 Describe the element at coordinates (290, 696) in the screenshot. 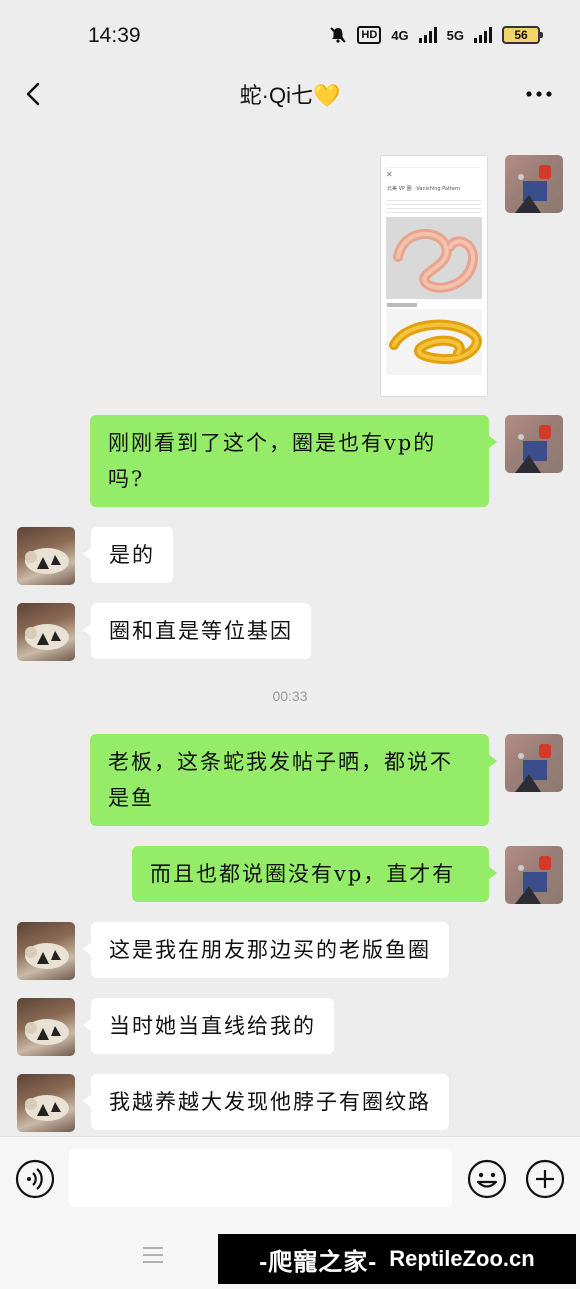

I see `chat-timestamp: 00:33` at that location.